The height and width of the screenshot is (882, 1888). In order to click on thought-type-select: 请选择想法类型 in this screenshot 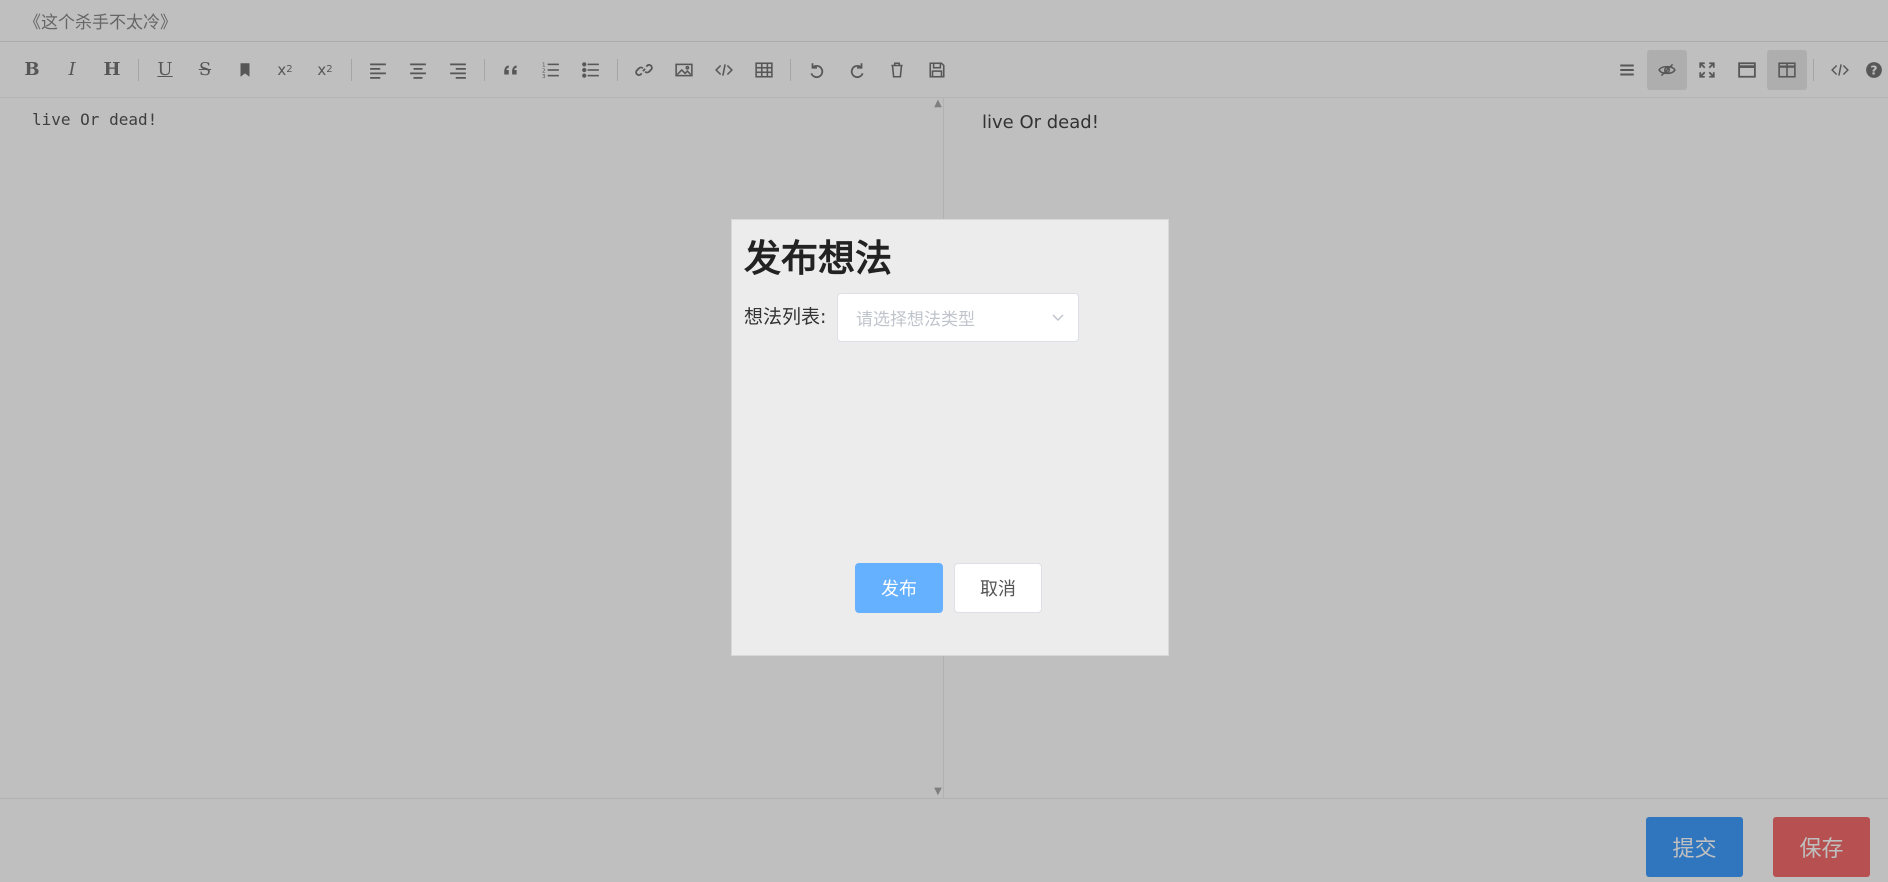, I will do `click(958, 317)`.